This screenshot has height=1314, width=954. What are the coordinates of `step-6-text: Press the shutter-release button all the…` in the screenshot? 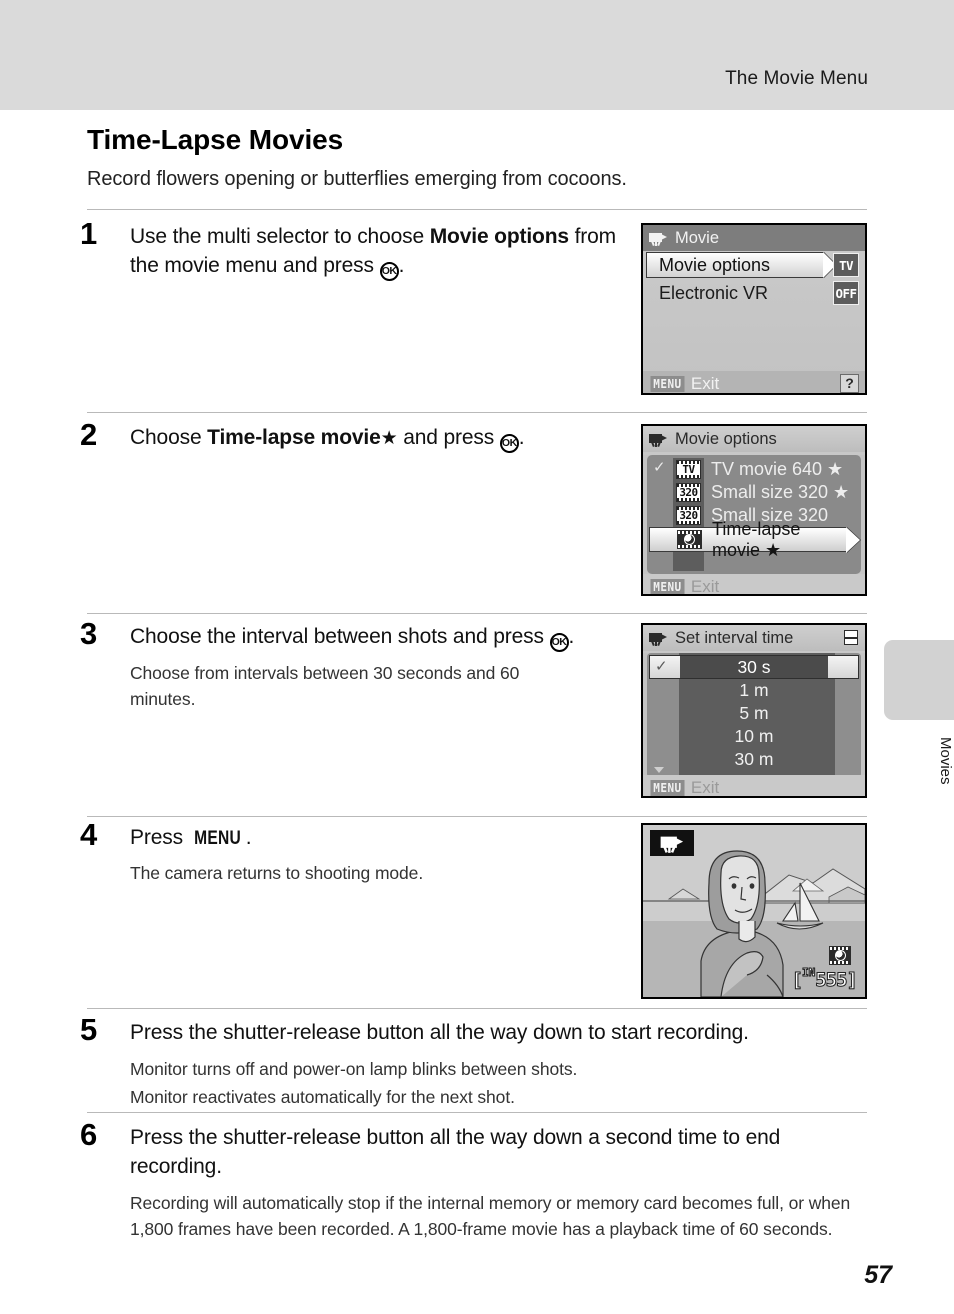 It's located at (455, 1152).